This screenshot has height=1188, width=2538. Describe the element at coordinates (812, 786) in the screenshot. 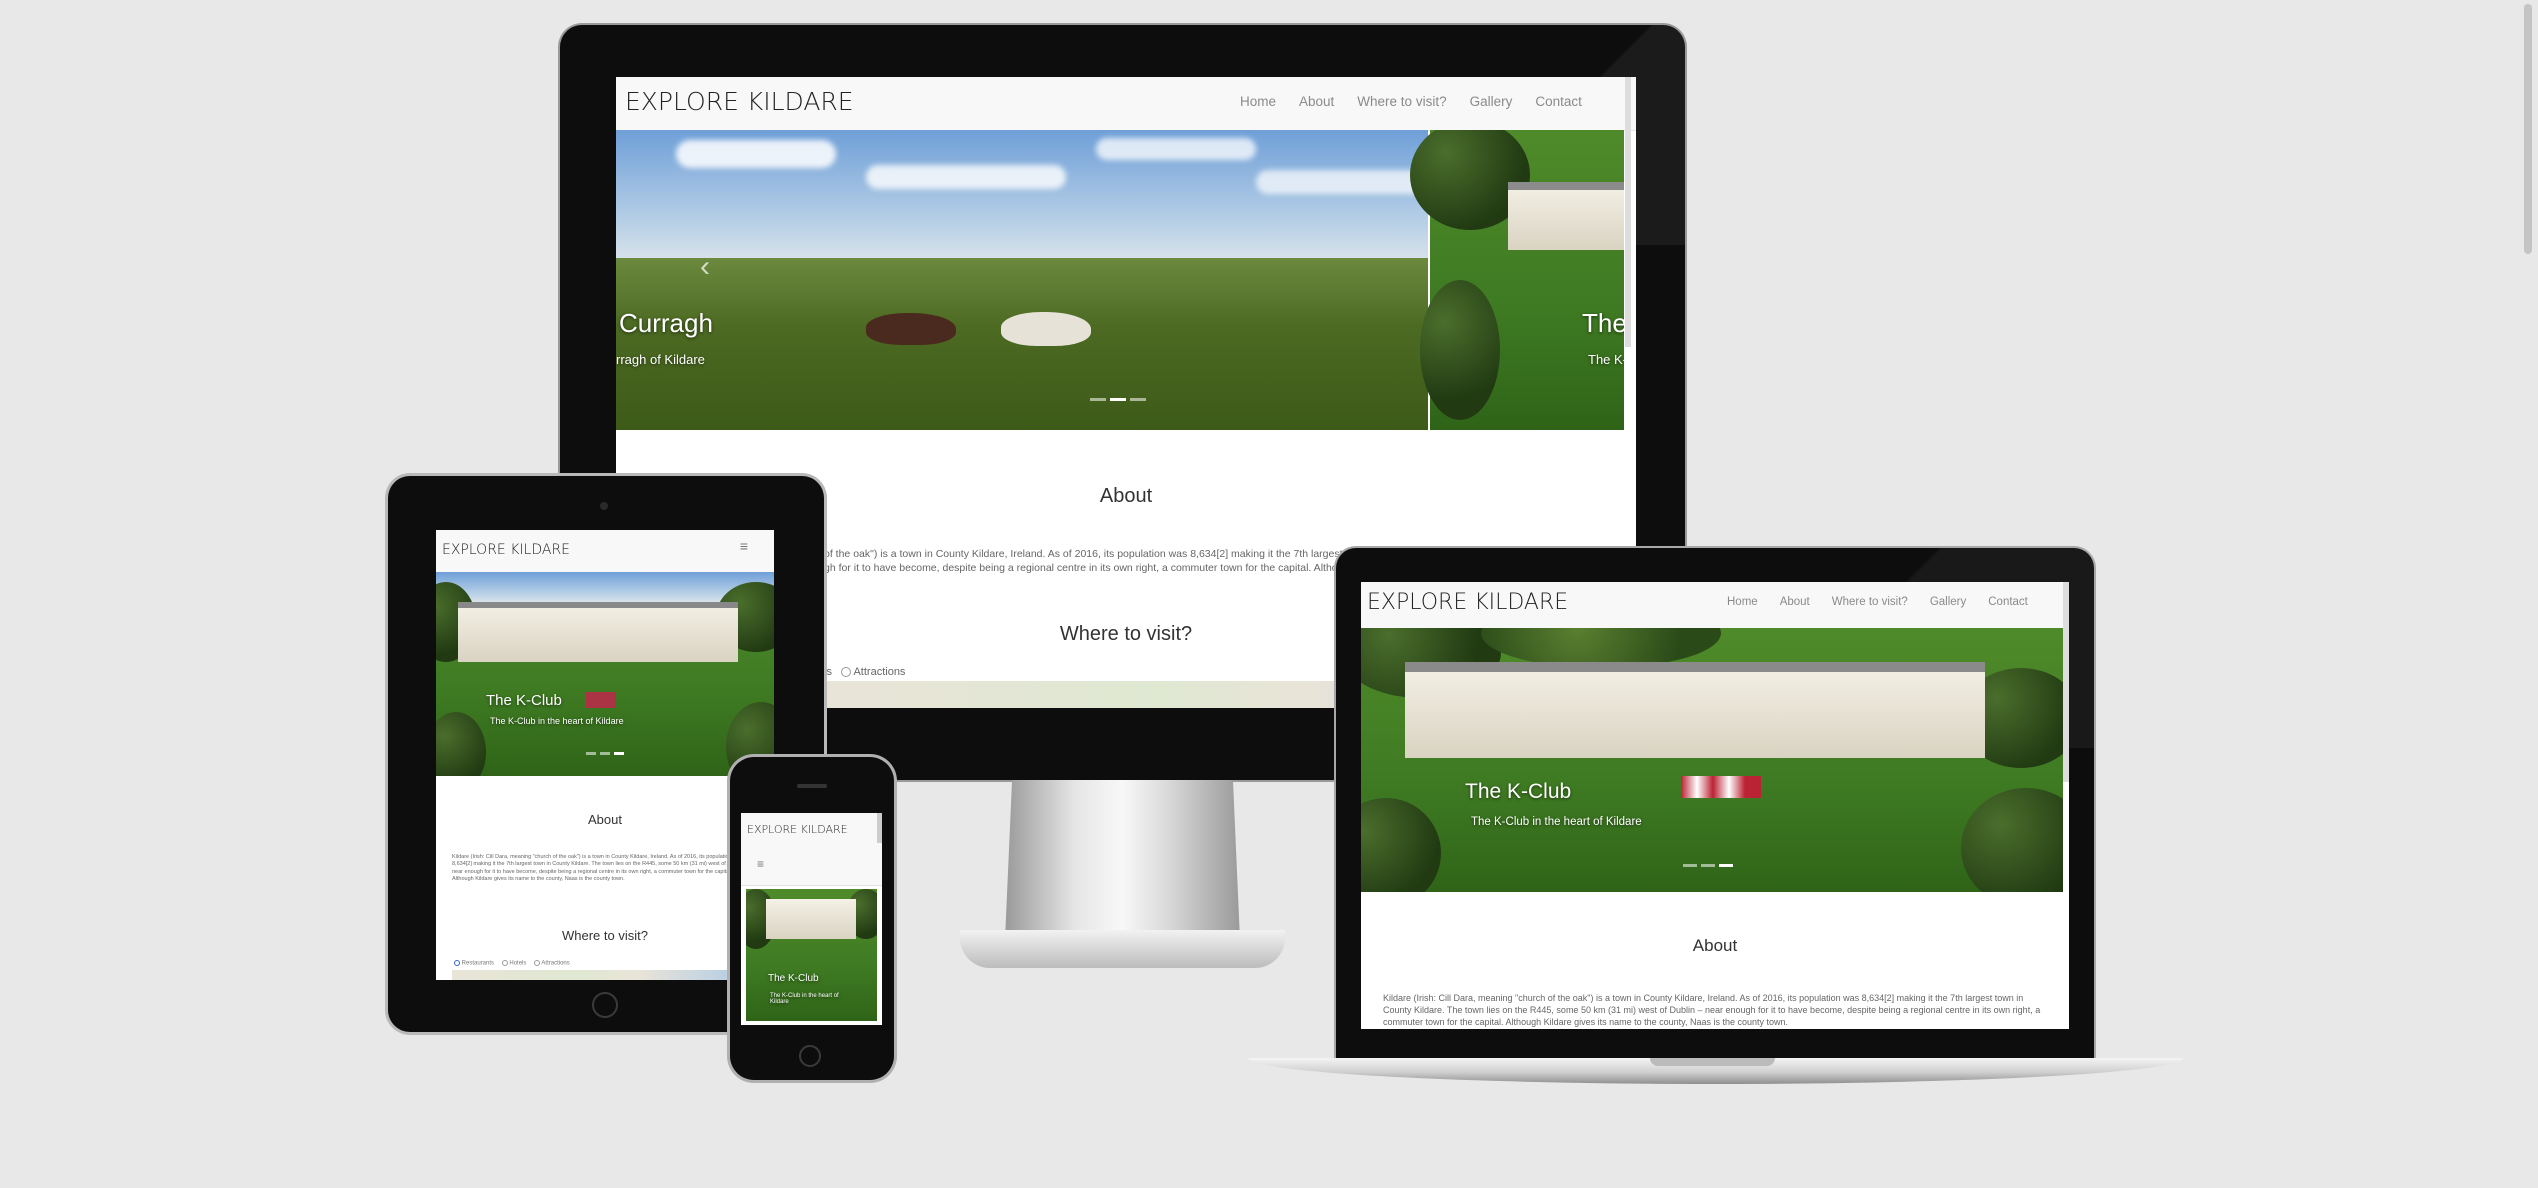

I see `phone-speaker` at that location.